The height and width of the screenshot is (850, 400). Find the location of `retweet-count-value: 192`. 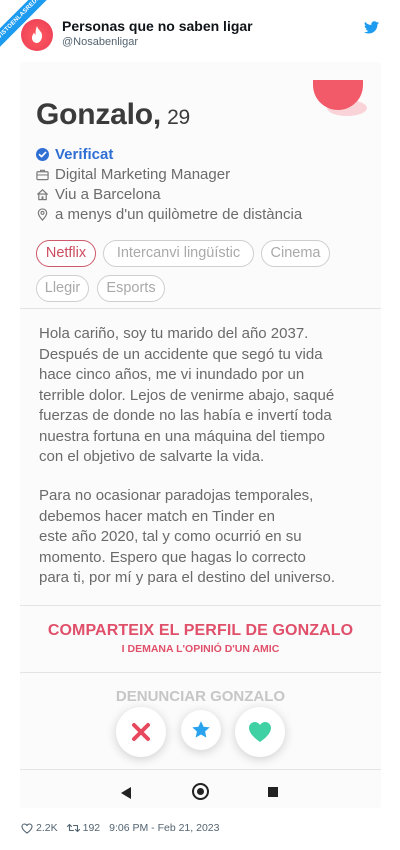

retweet-count-value: 192 is located at coordinates (91, 828).